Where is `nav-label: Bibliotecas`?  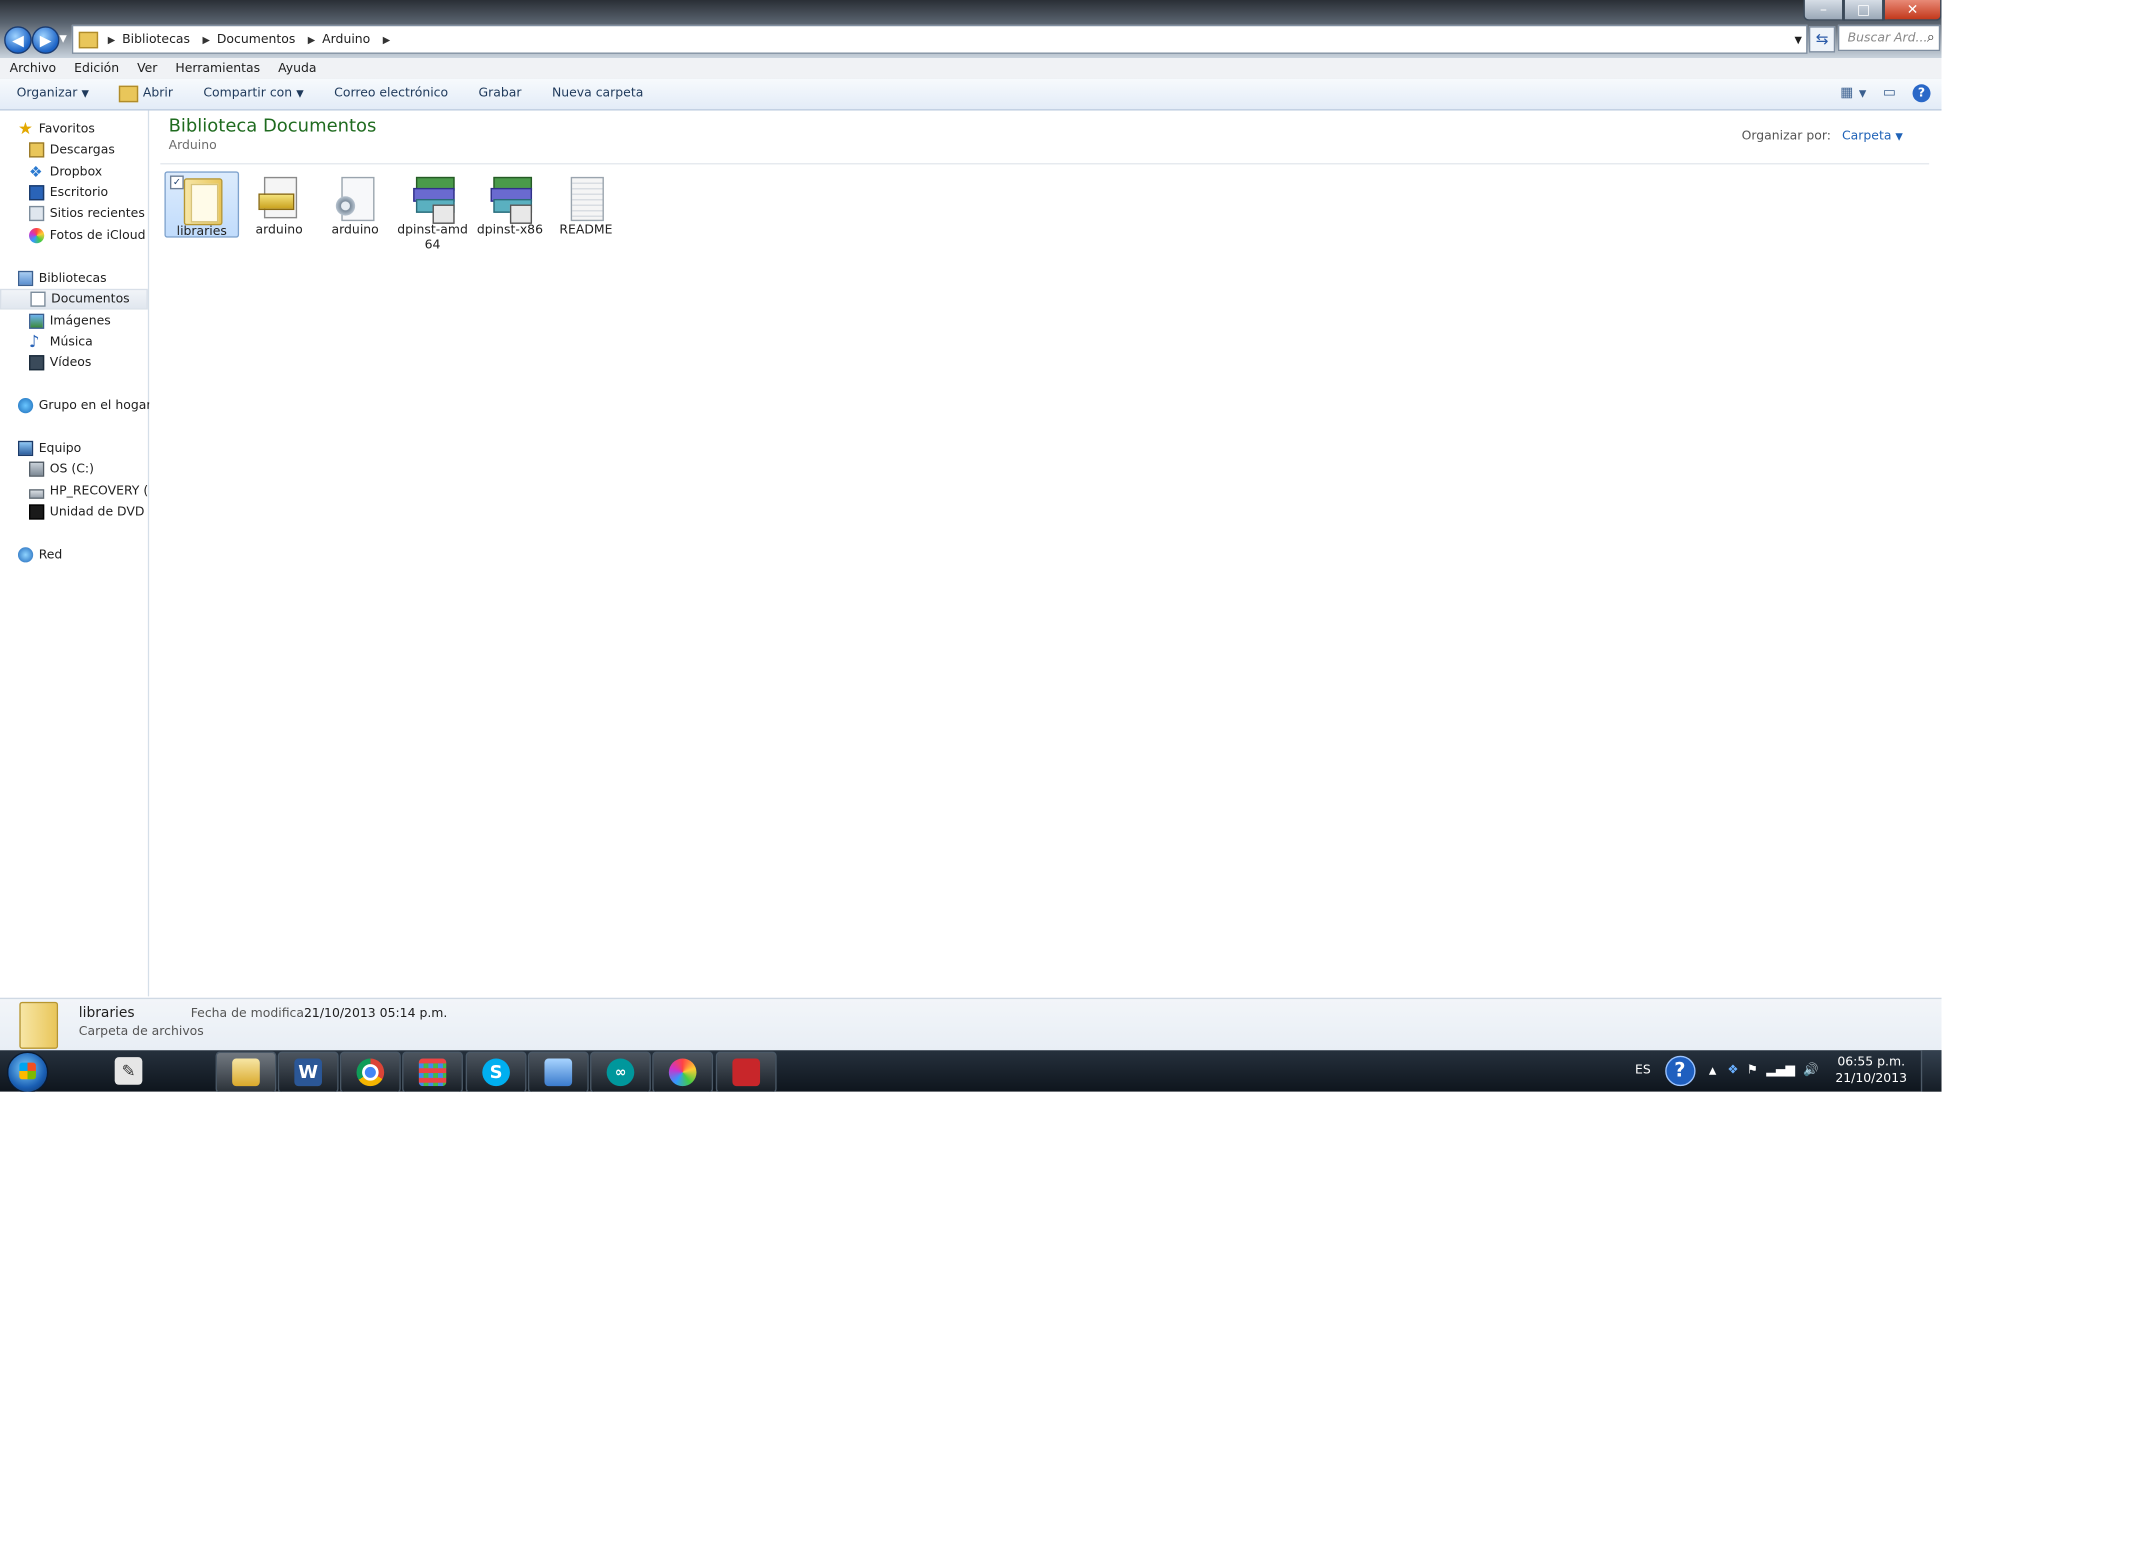
nav-label: Bibliotecas is located at coordinates (72, 278).